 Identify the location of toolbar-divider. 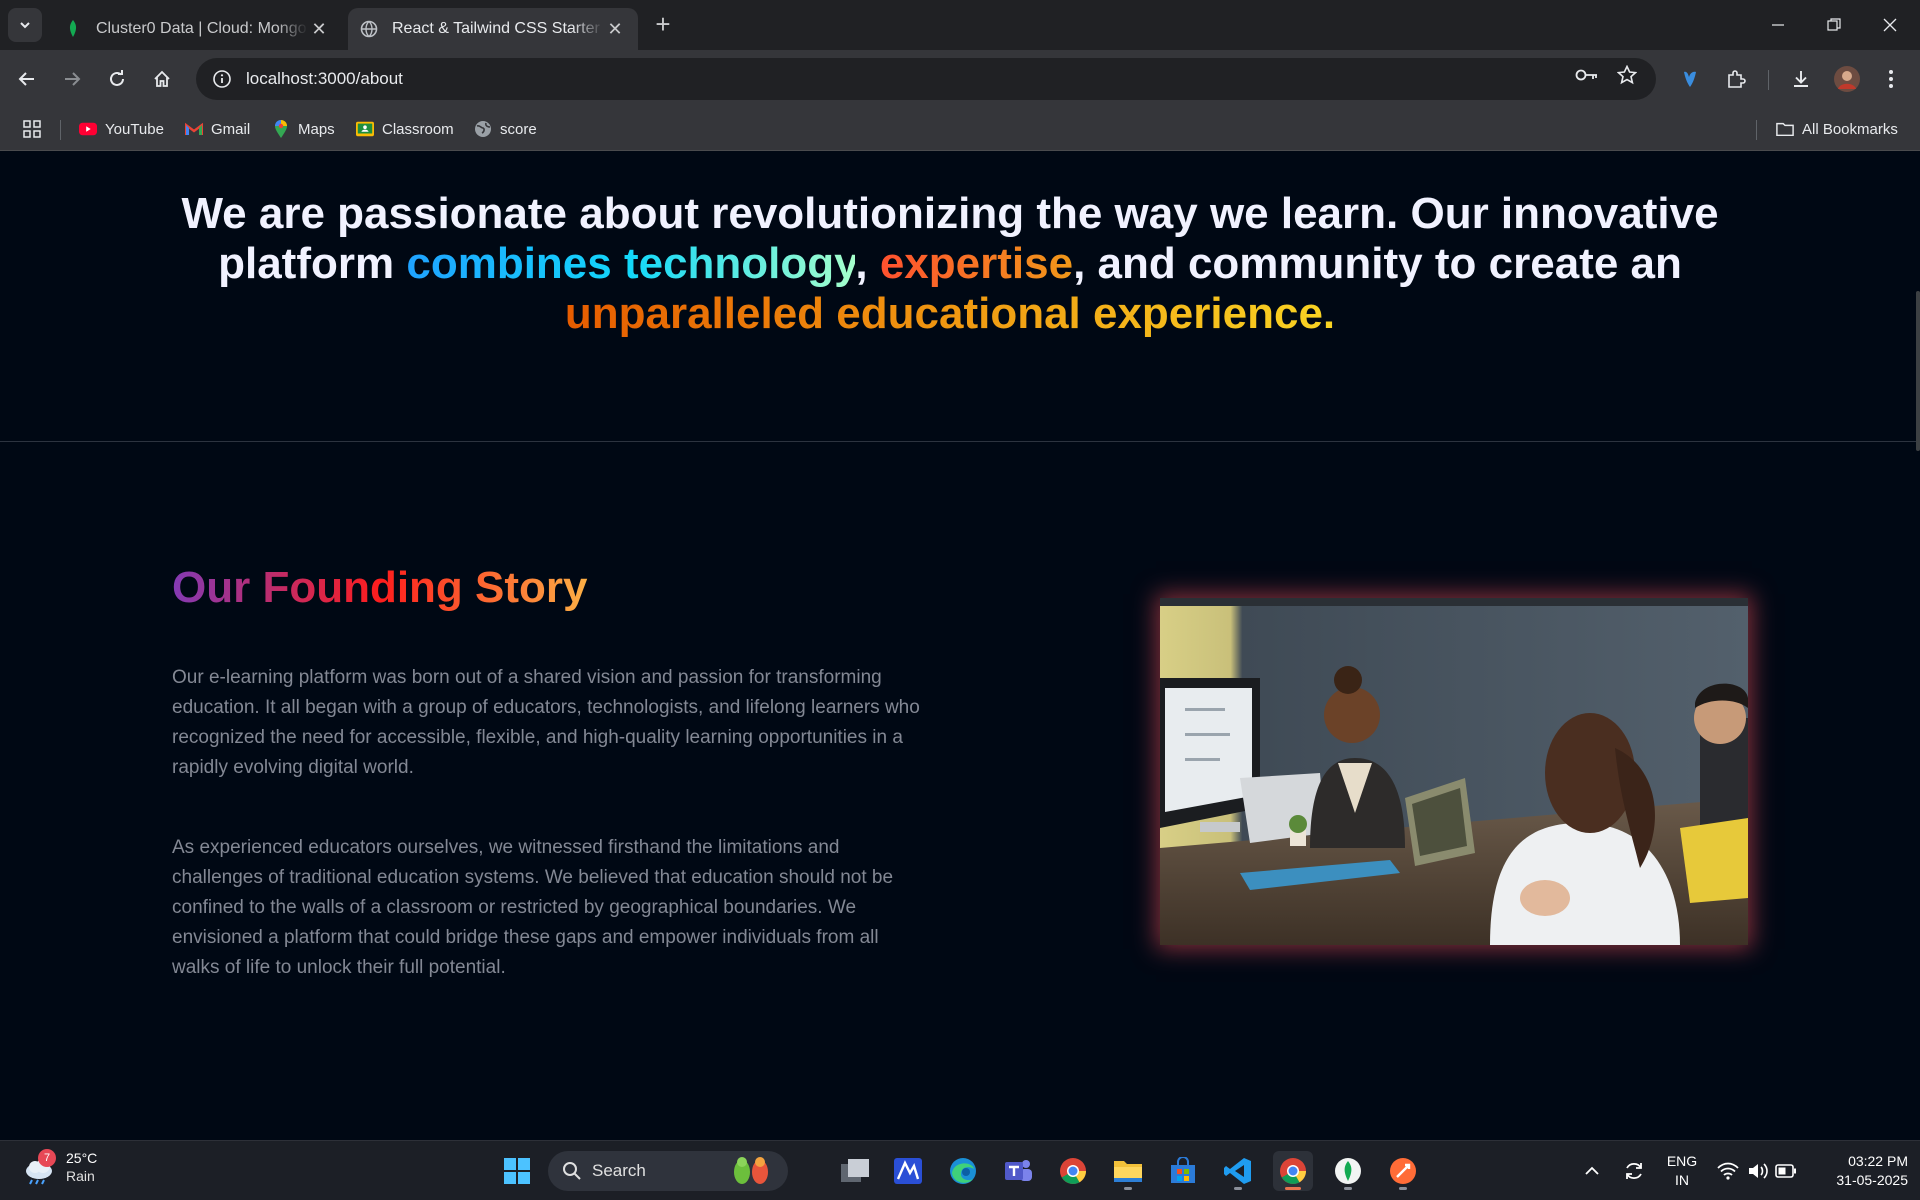
(1768, 80).